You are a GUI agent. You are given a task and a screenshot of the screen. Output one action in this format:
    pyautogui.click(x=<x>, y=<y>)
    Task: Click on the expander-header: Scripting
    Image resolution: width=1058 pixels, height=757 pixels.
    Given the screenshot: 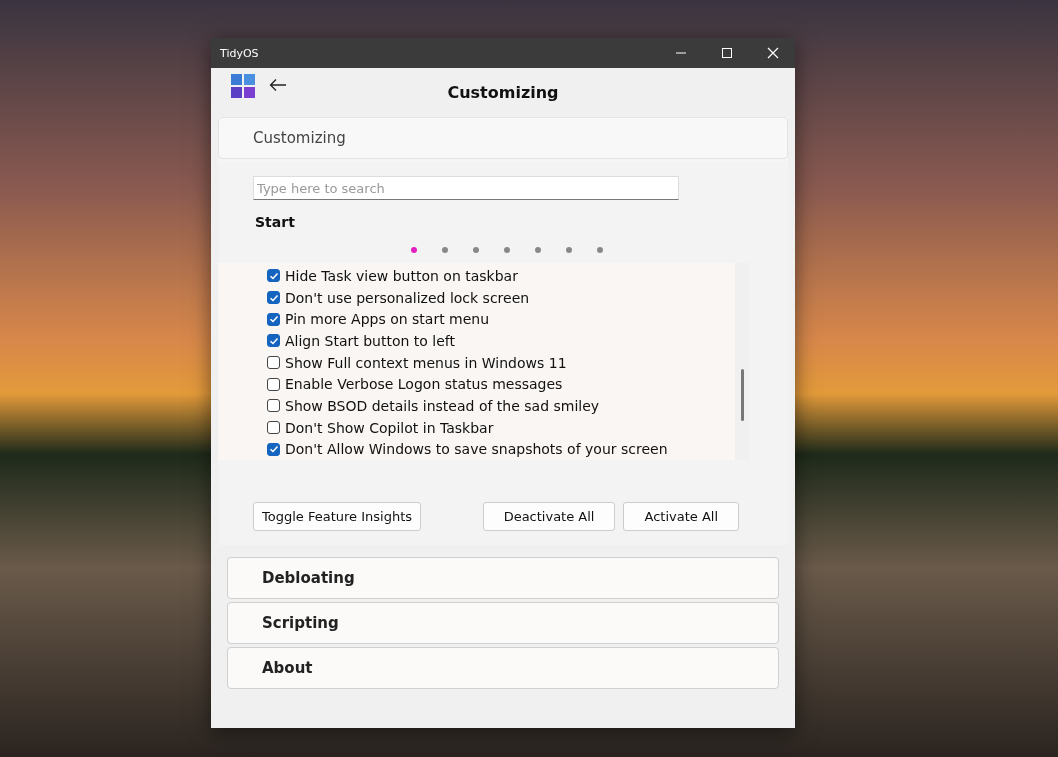 What is the action you would take?
    pyautogui.click(x=503, y=623)
    